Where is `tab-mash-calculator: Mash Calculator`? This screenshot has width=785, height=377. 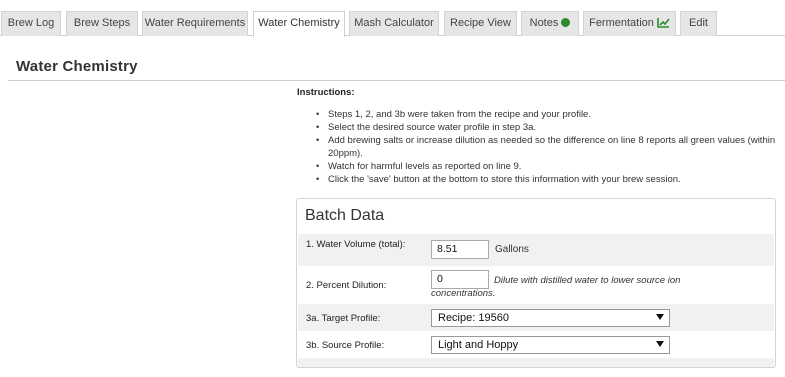 tab-mash-calculator: Mash Calculator is located at coordinates (394, 23).